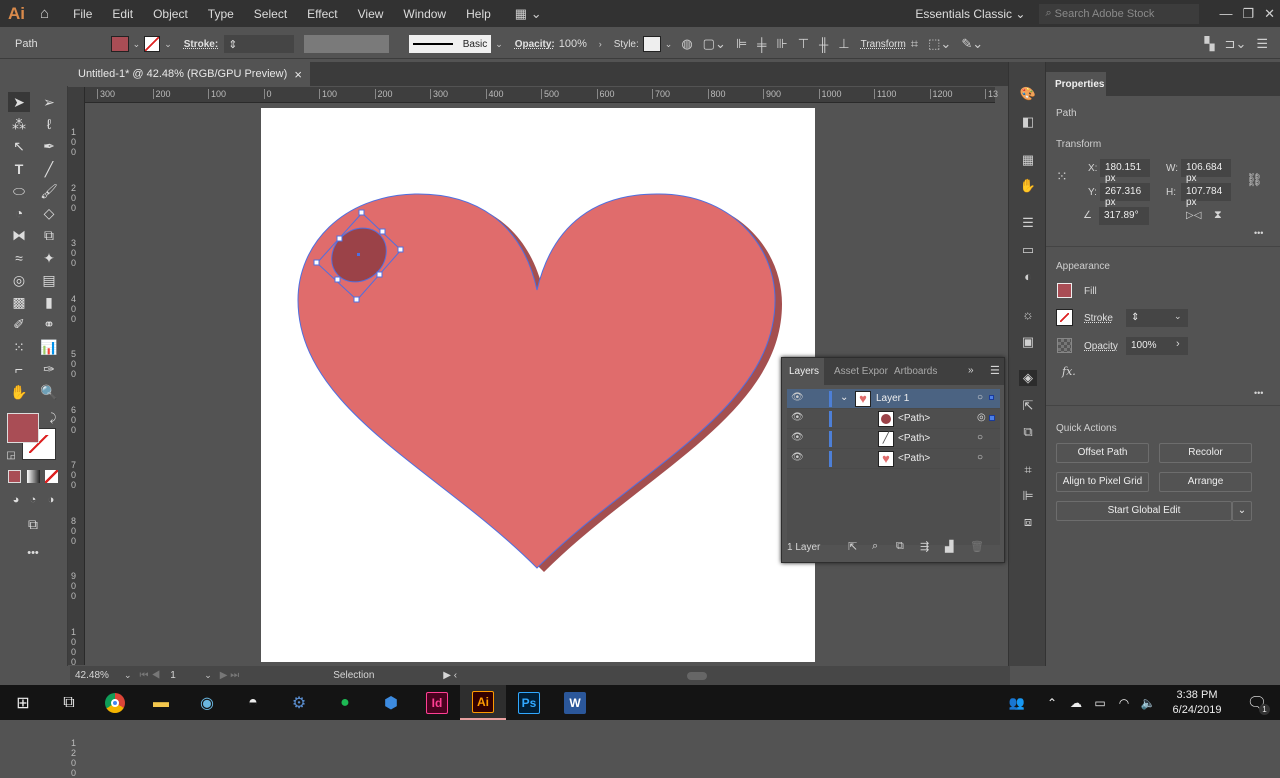 The image size is (1280, 778). Describe the element at coordinates (19, 392) in the screenshot. I see `hand-tool: ✋` at that location.